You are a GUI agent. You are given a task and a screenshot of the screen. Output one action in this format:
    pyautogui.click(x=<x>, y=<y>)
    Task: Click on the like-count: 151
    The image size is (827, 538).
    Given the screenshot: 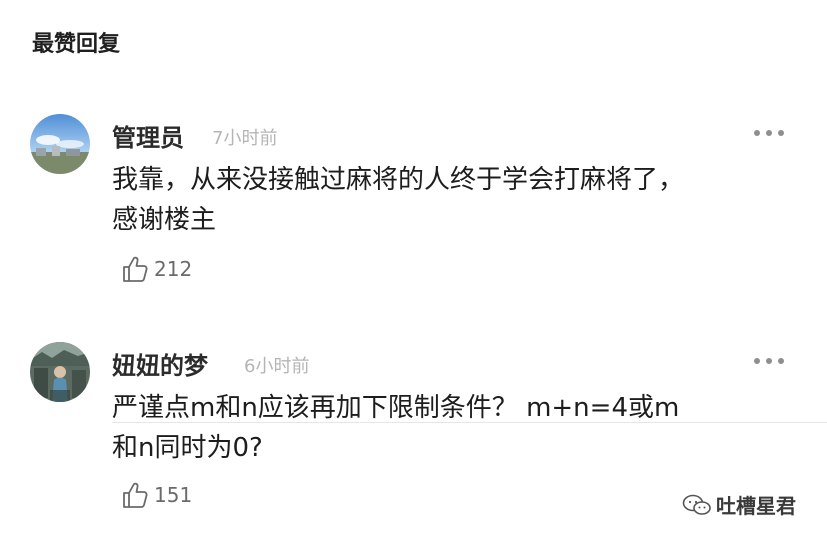 What is the action you would take?
    pyautogui.click(x=173, y=495)
    